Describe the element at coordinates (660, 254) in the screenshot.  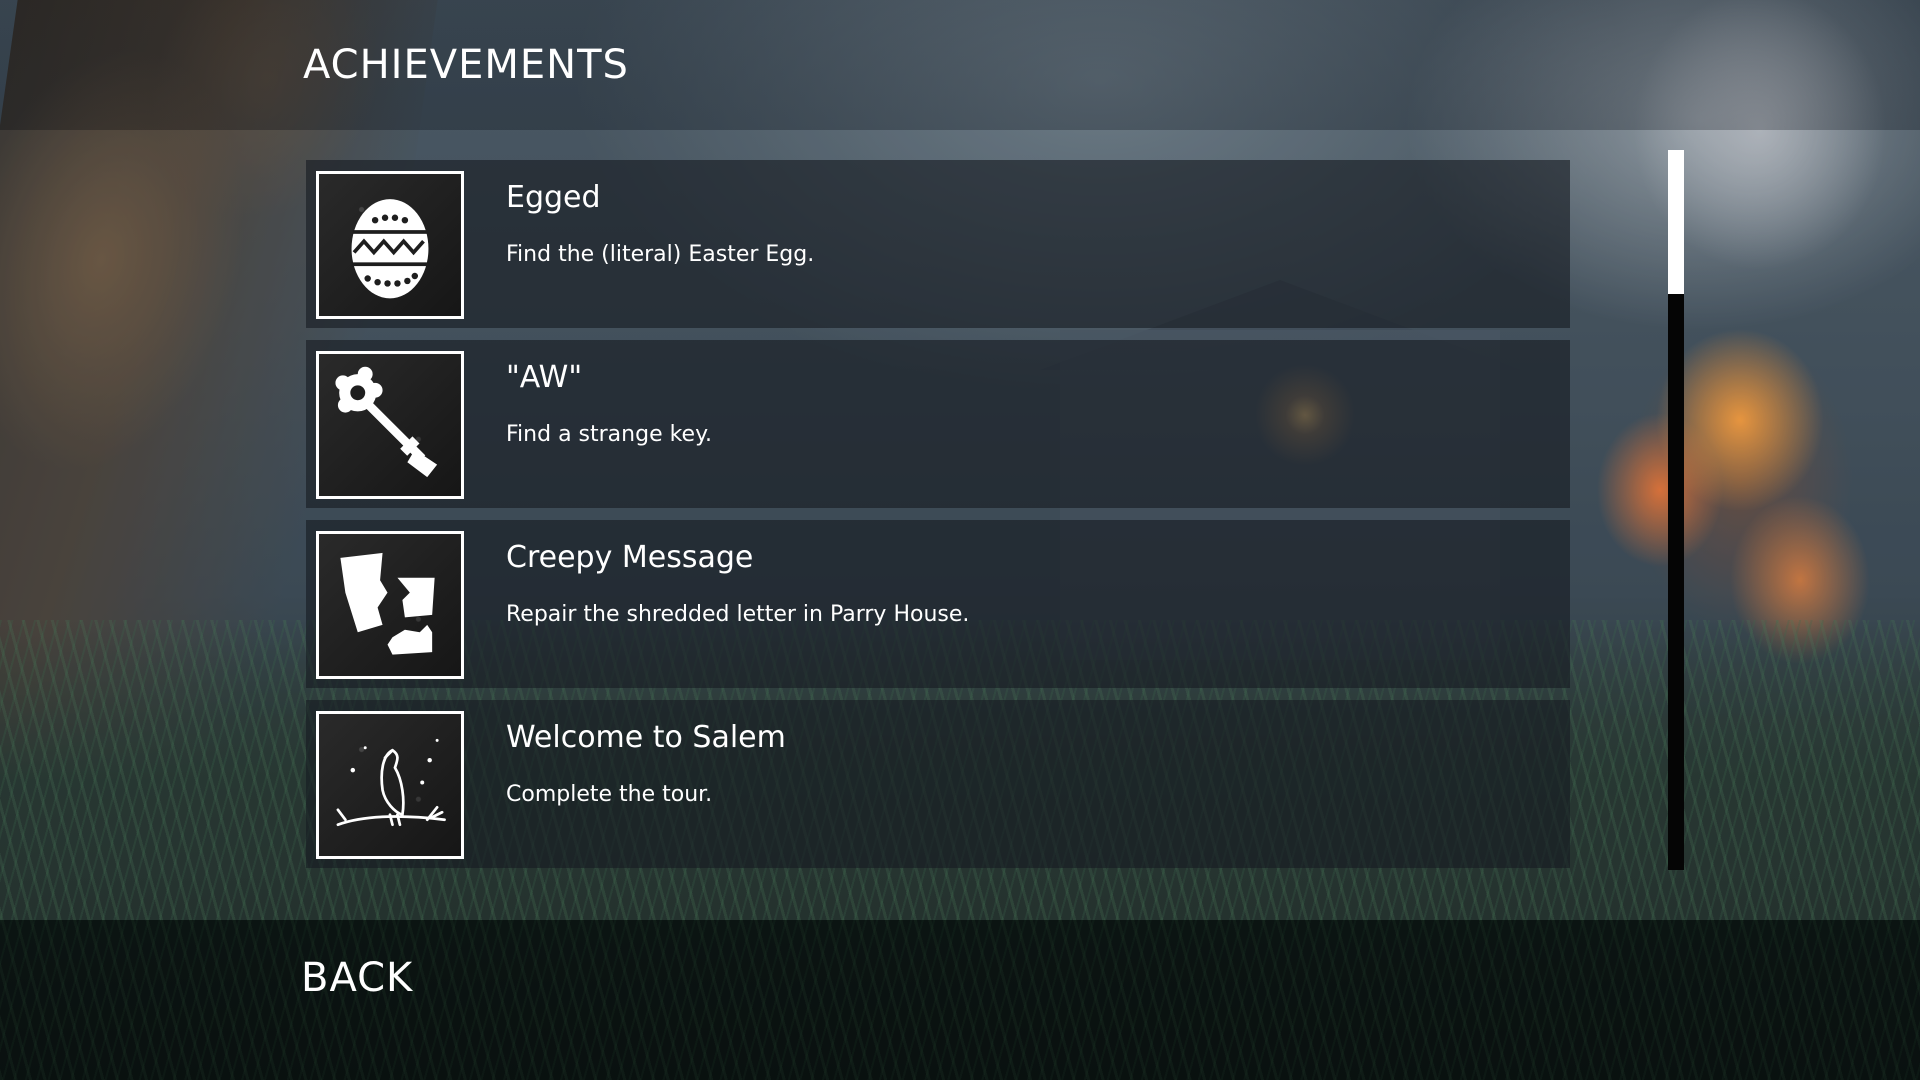
I see `achievement-description: Find the (literal) Easter Egg.` at that location.